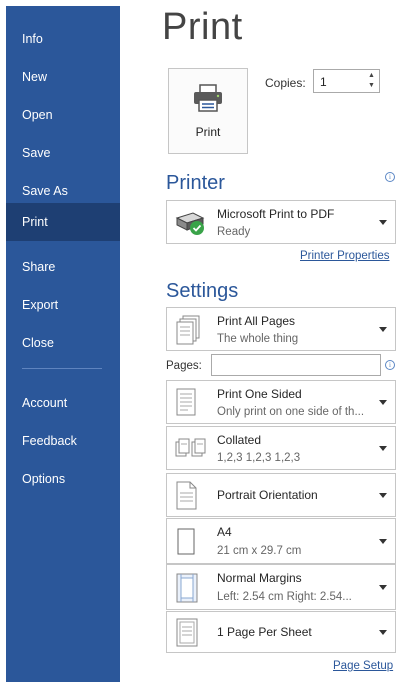 The image size is (420, 682). Describe the element at coordinates (371, 76) in the screenshot. I see `spin-up-icon: ▲` at that location.